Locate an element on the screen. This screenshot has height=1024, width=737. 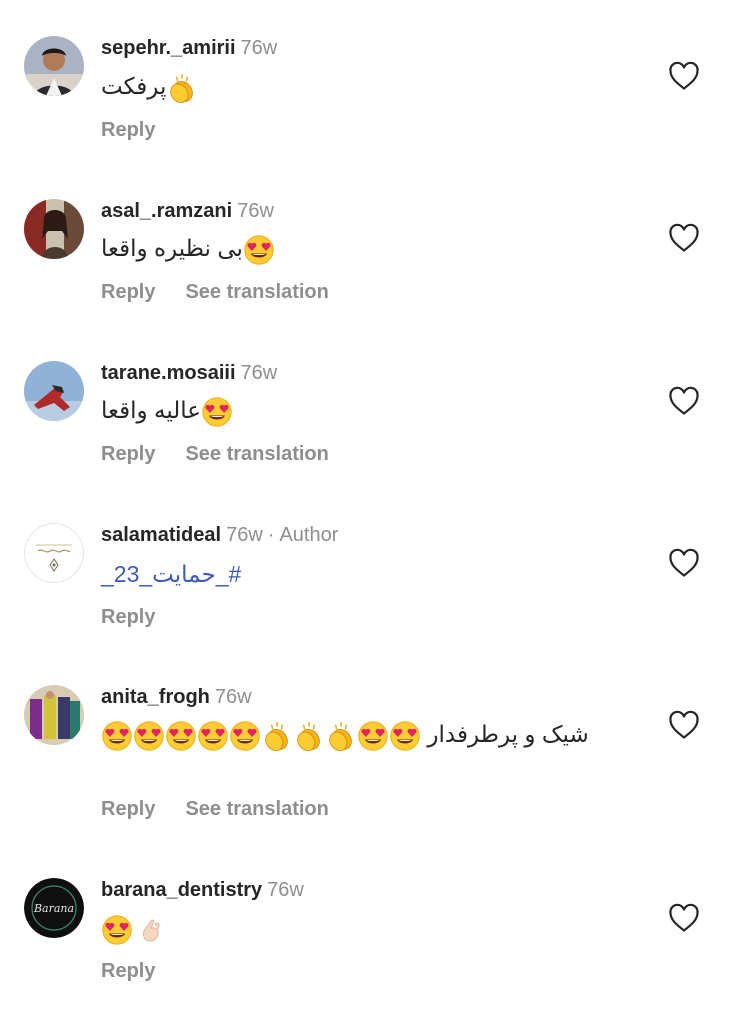
comment-text is located at coordinates (134, 928).